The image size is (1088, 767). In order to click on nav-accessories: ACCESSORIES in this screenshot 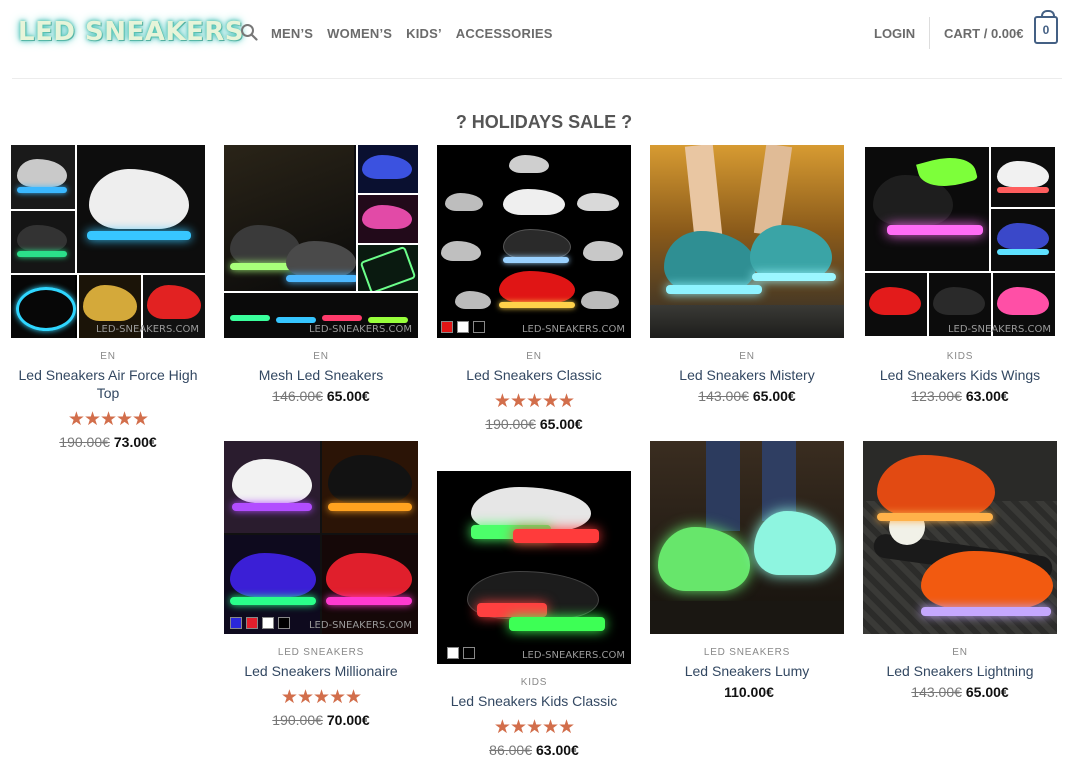, I will do `click(504, 33)`.